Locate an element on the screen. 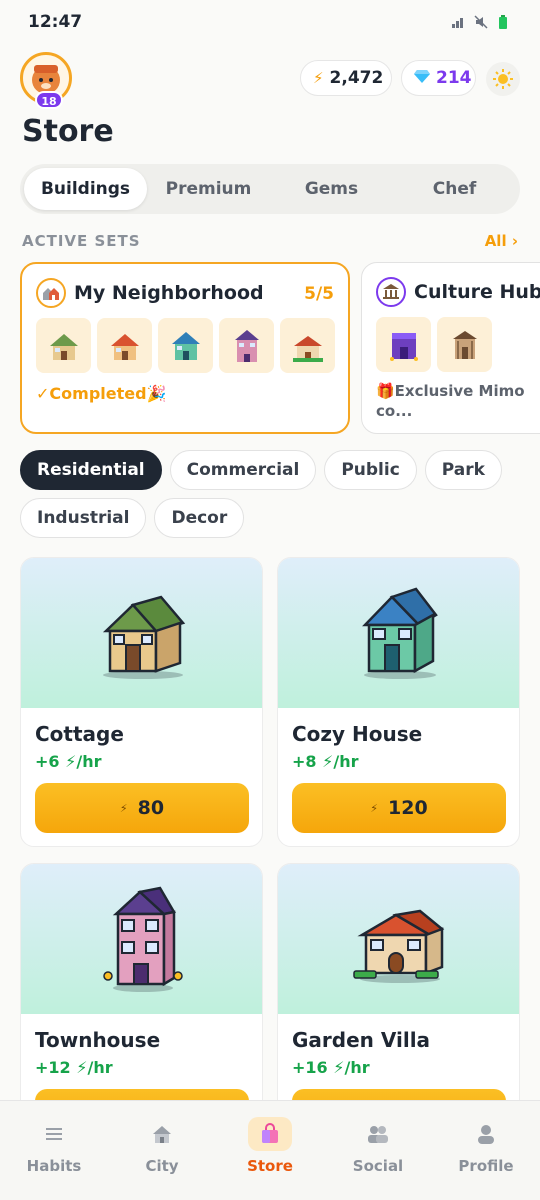 The image size is (540, 1200). house-teal-thumb is located at coordinates (185, 345).